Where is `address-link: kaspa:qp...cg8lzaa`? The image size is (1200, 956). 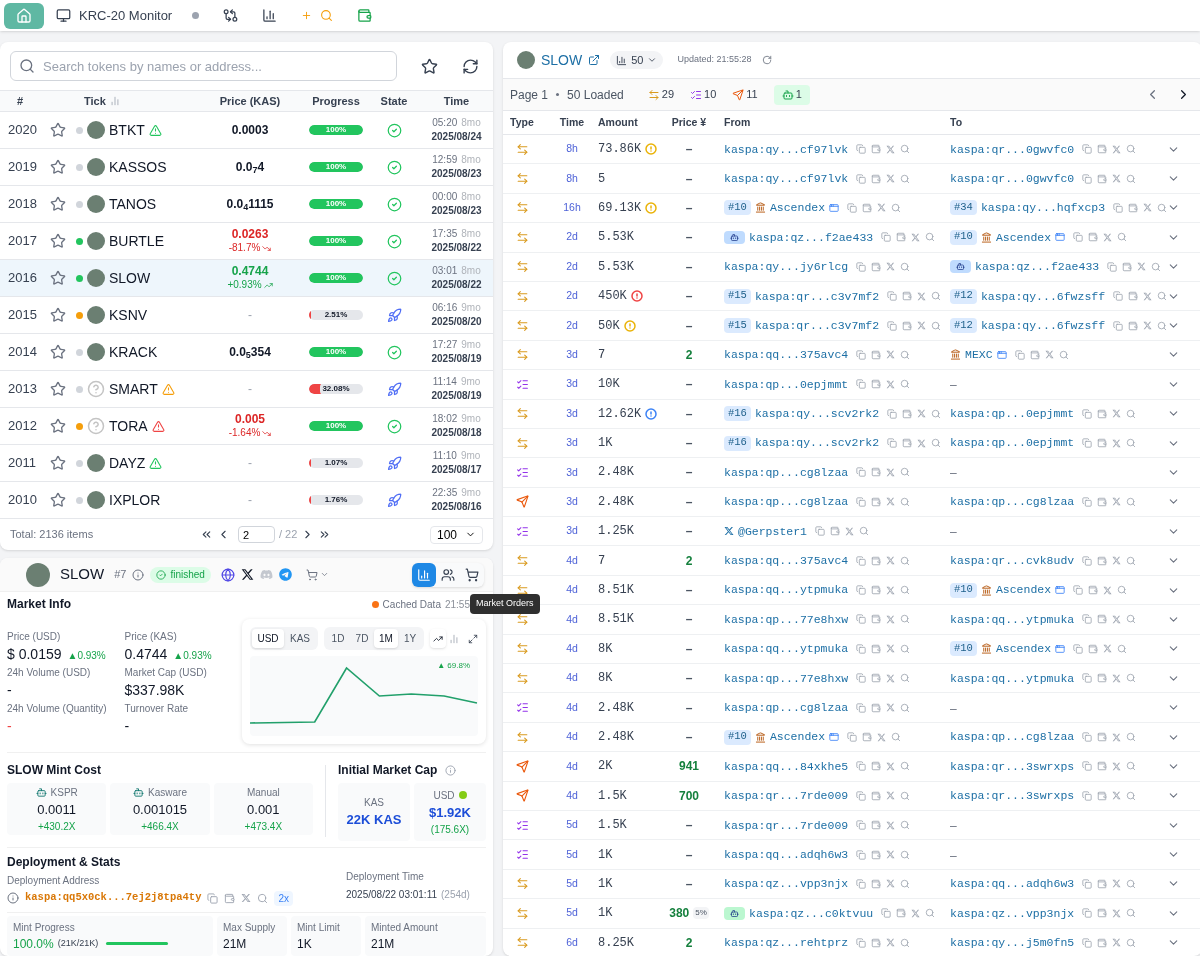
address-link: kaspa:qp...cg8lzaa is located at coordinates (786, 708).